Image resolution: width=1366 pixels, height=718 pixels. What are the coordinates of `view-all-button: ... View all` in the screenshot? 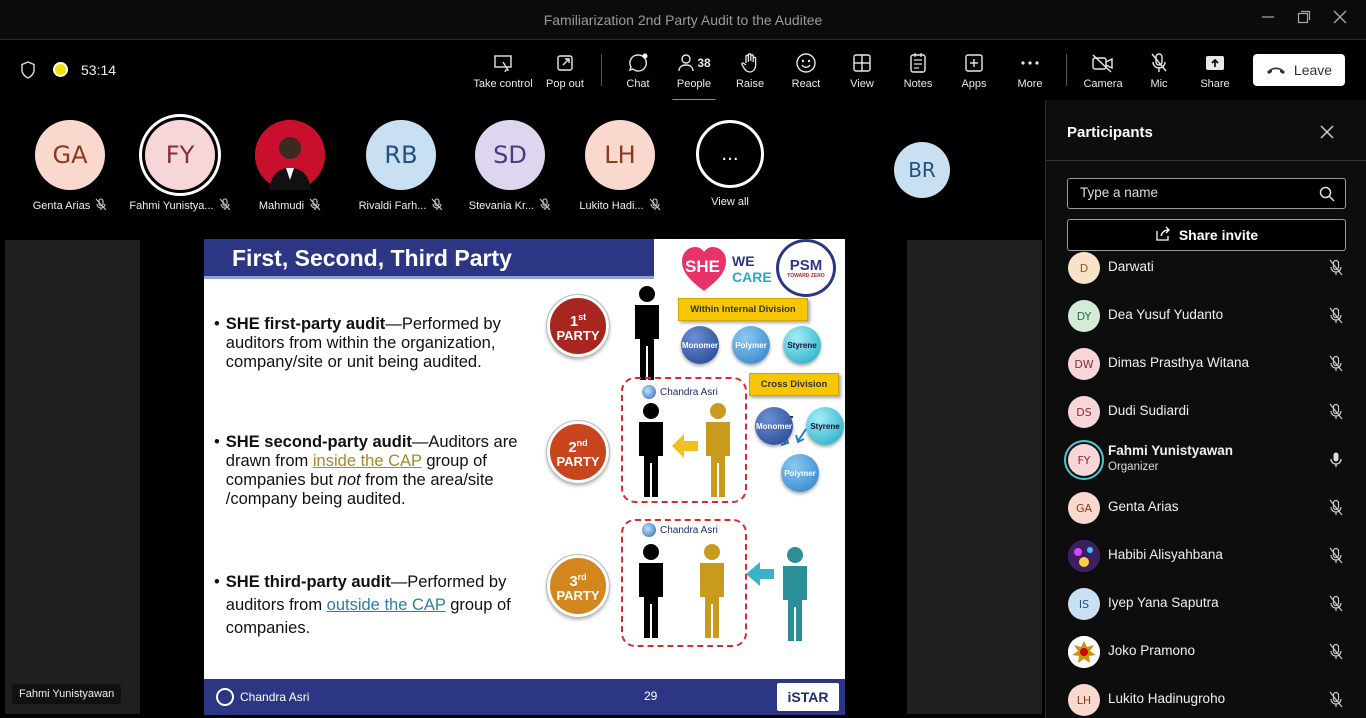 It's located at (730, 164).